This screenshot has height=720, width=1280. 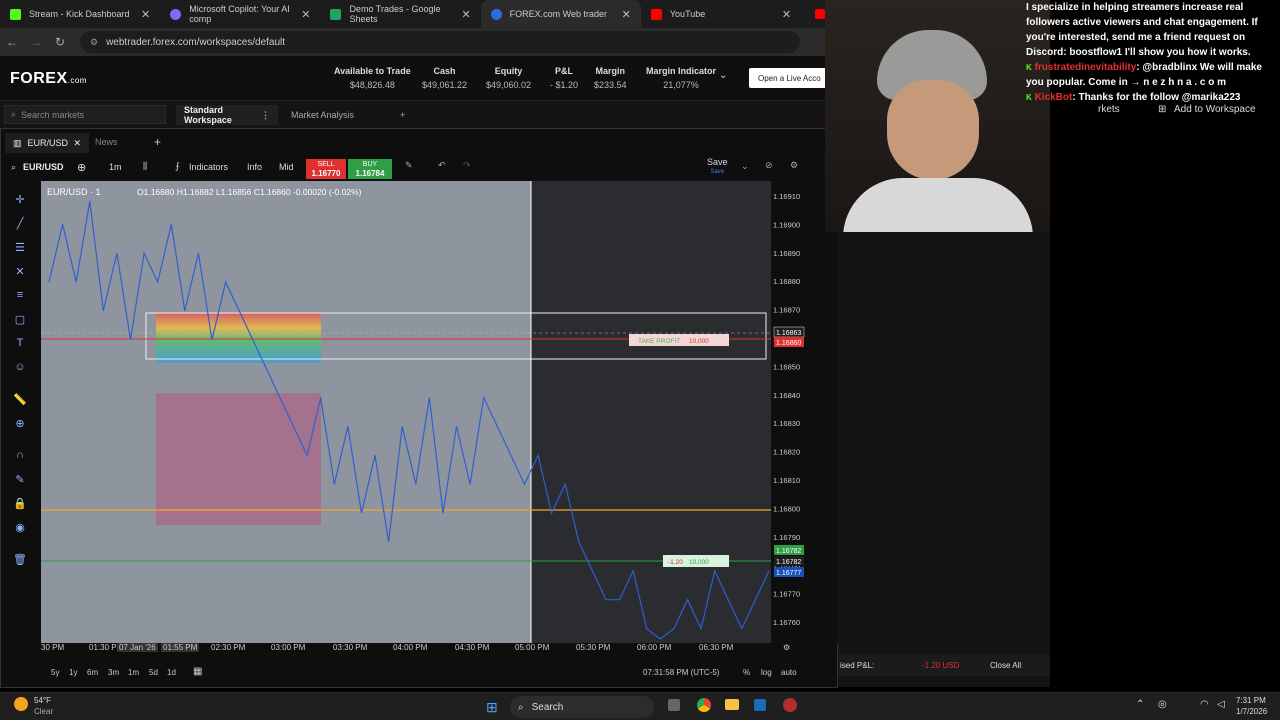 I want to click on reload-icon: ↻, so click(x=60, y=42).